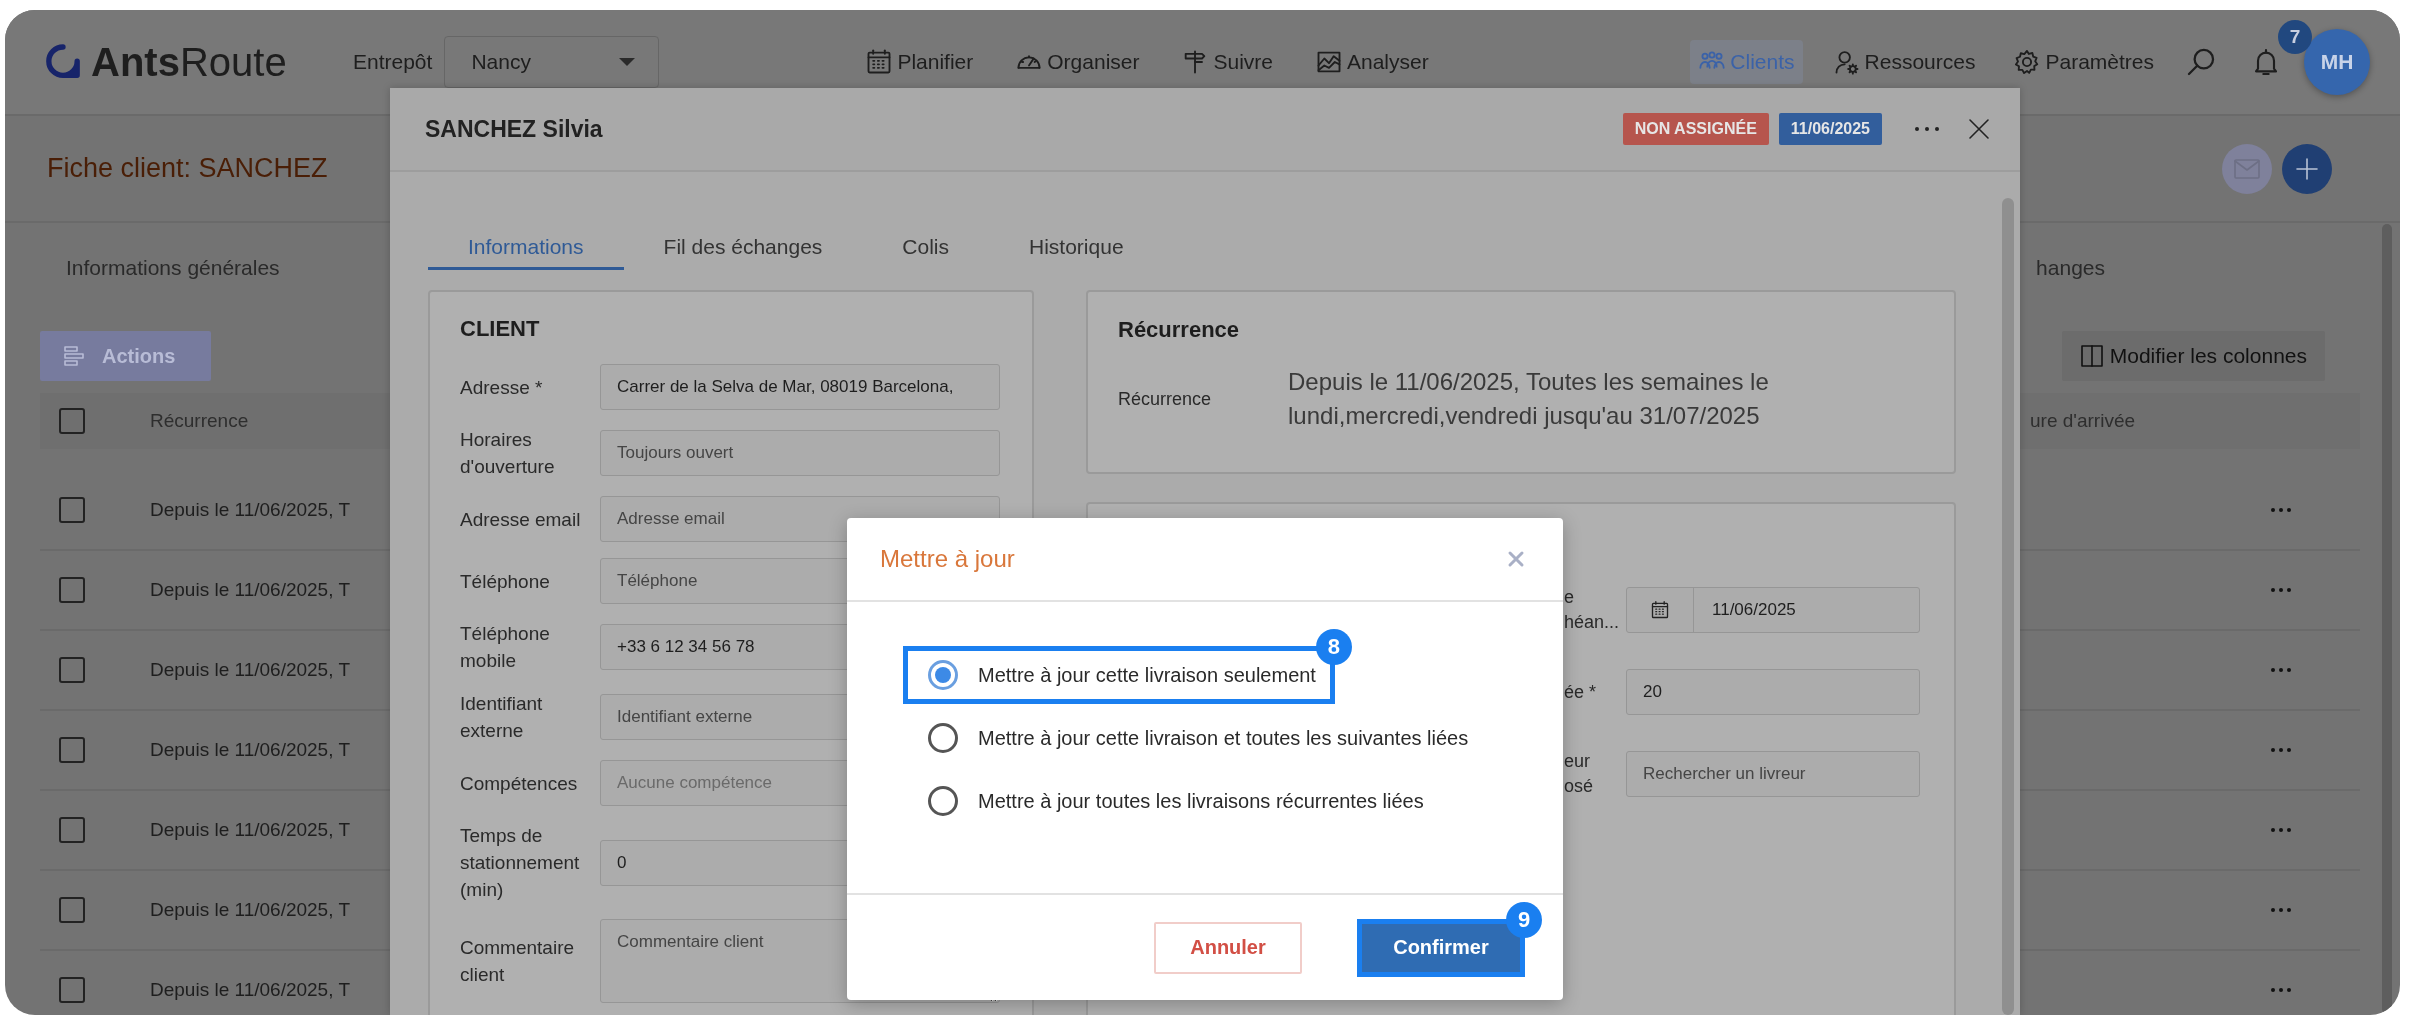 The height and width of the screenshot is (1023, 2410). What do you see at coordinates (627, 62) in the screenshot?
I see `caret-icon` at bounding box center [627, 62].